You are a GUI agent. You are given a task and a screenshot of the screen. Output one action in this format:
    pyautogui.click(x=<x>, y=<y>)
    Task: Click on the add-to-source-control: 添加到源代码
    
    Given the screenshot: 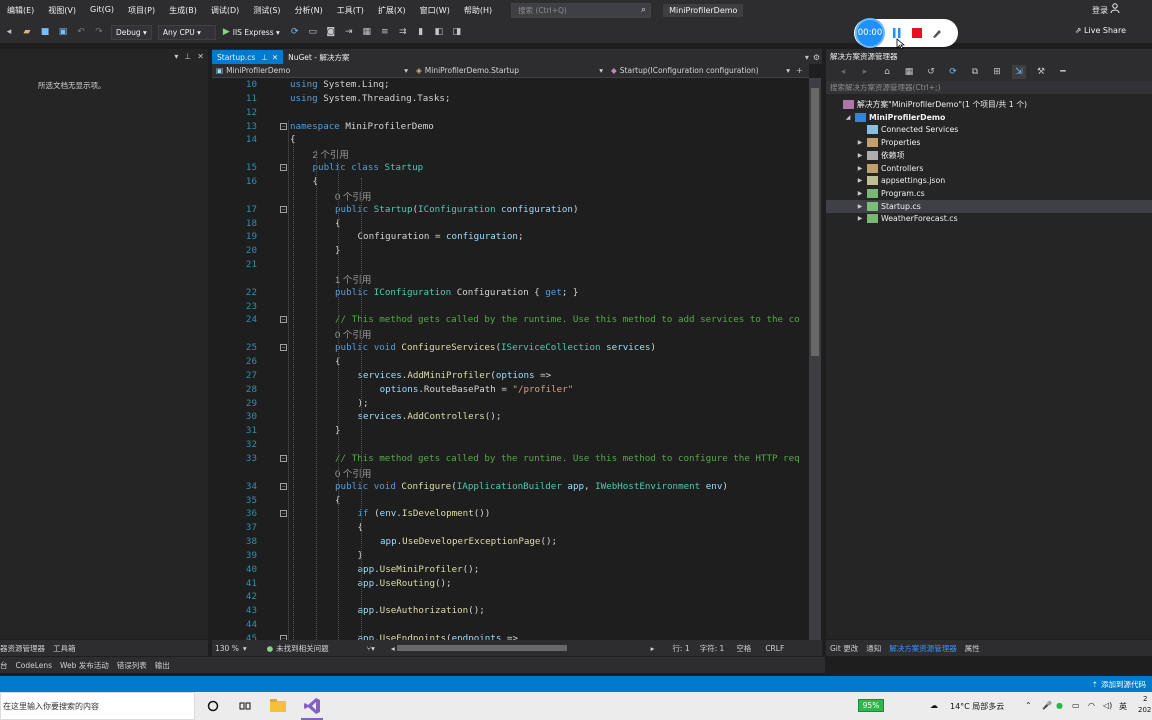 What is the action you would take?
    pyautogui.click(x=1123, y=684)
    